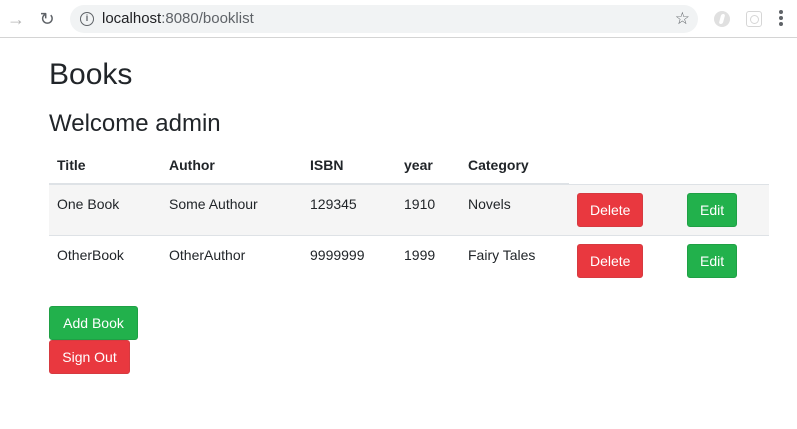 This screenshot has height=429, width=797. Describe the element at coordinates (722, 19) in the screenshot. I see `extension-icon` at that location.